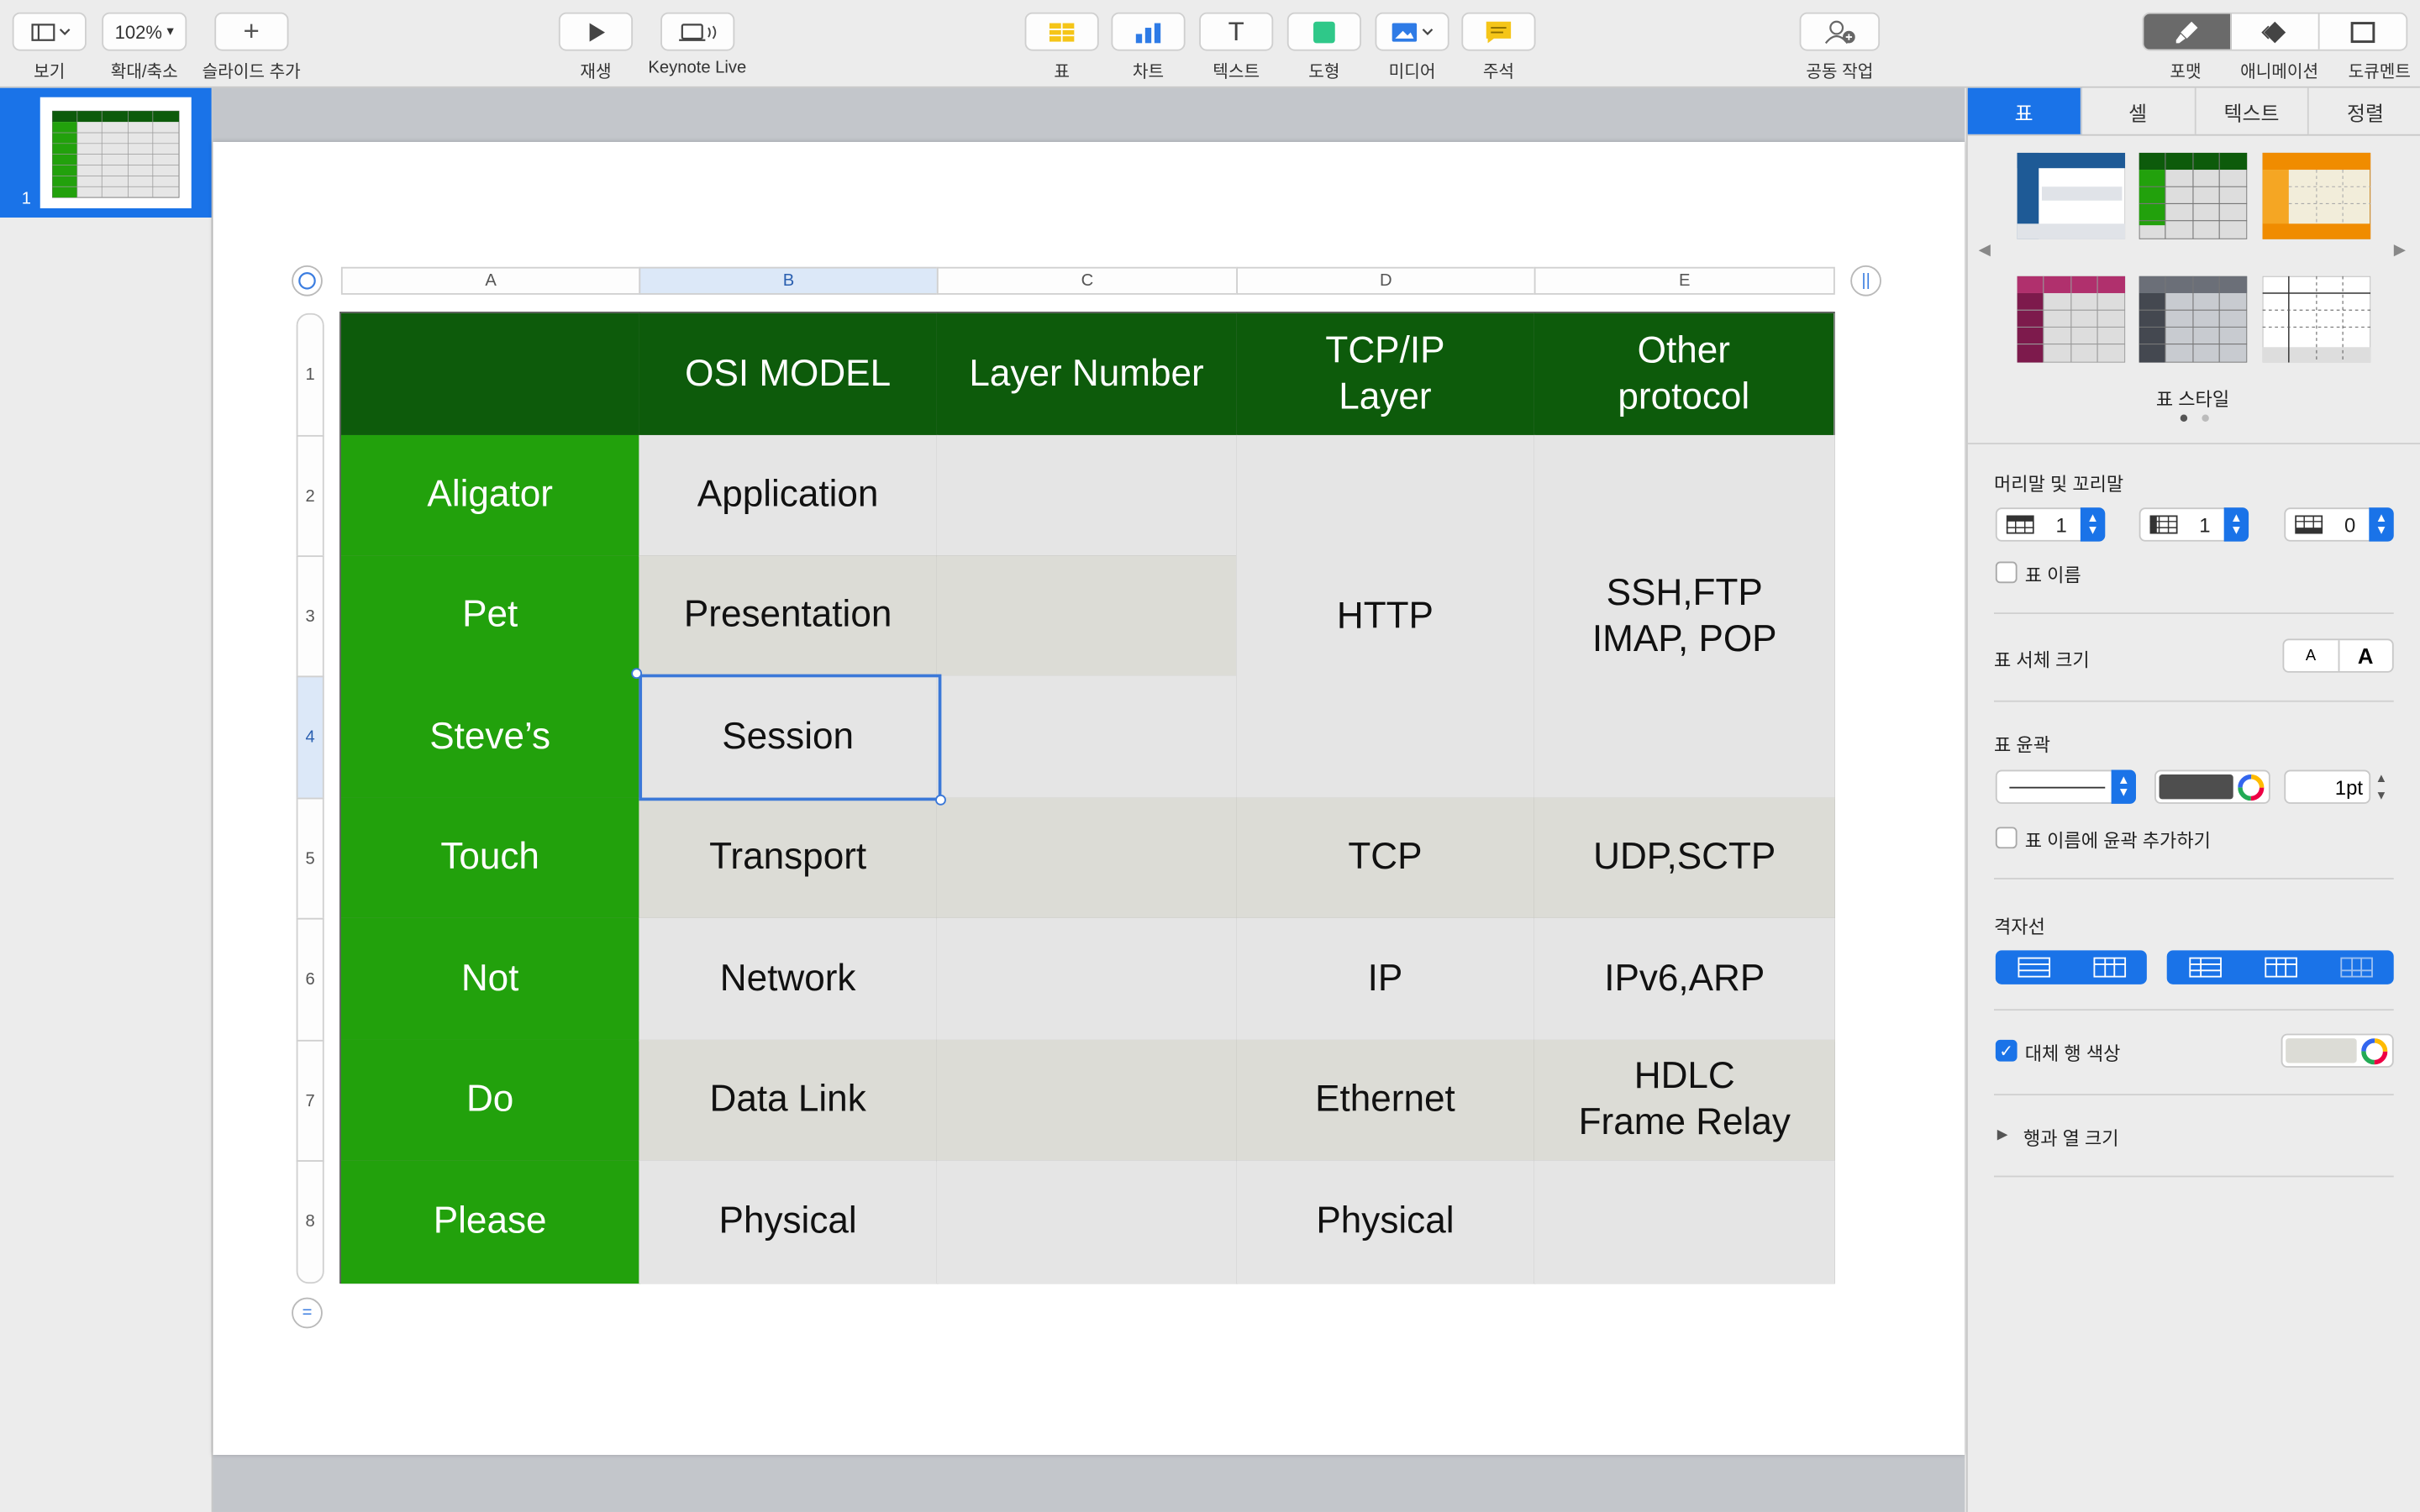  Describe the element at coordinates (2194, 524) in the screenshot. I see `header-columns-stepper: 1 ▲ ▼` at that location.